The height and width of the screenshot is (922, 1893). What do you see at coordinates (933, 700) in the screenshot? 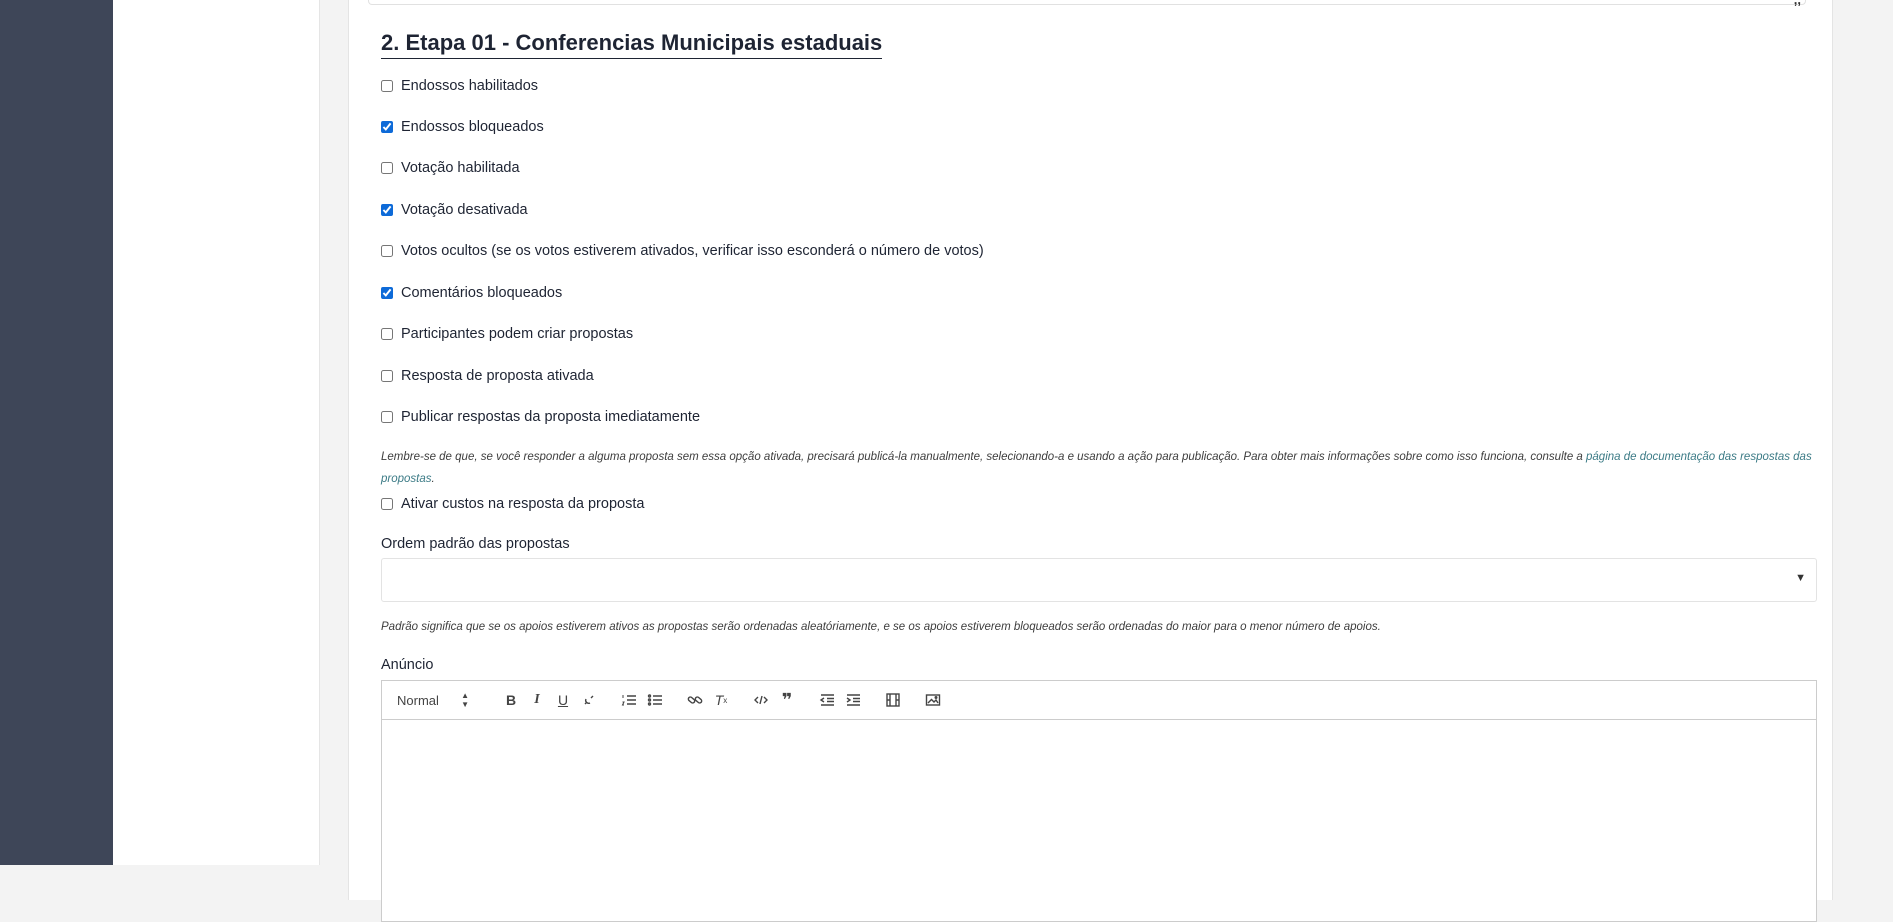
I see `image-icon` at bounding box center [933, 700].